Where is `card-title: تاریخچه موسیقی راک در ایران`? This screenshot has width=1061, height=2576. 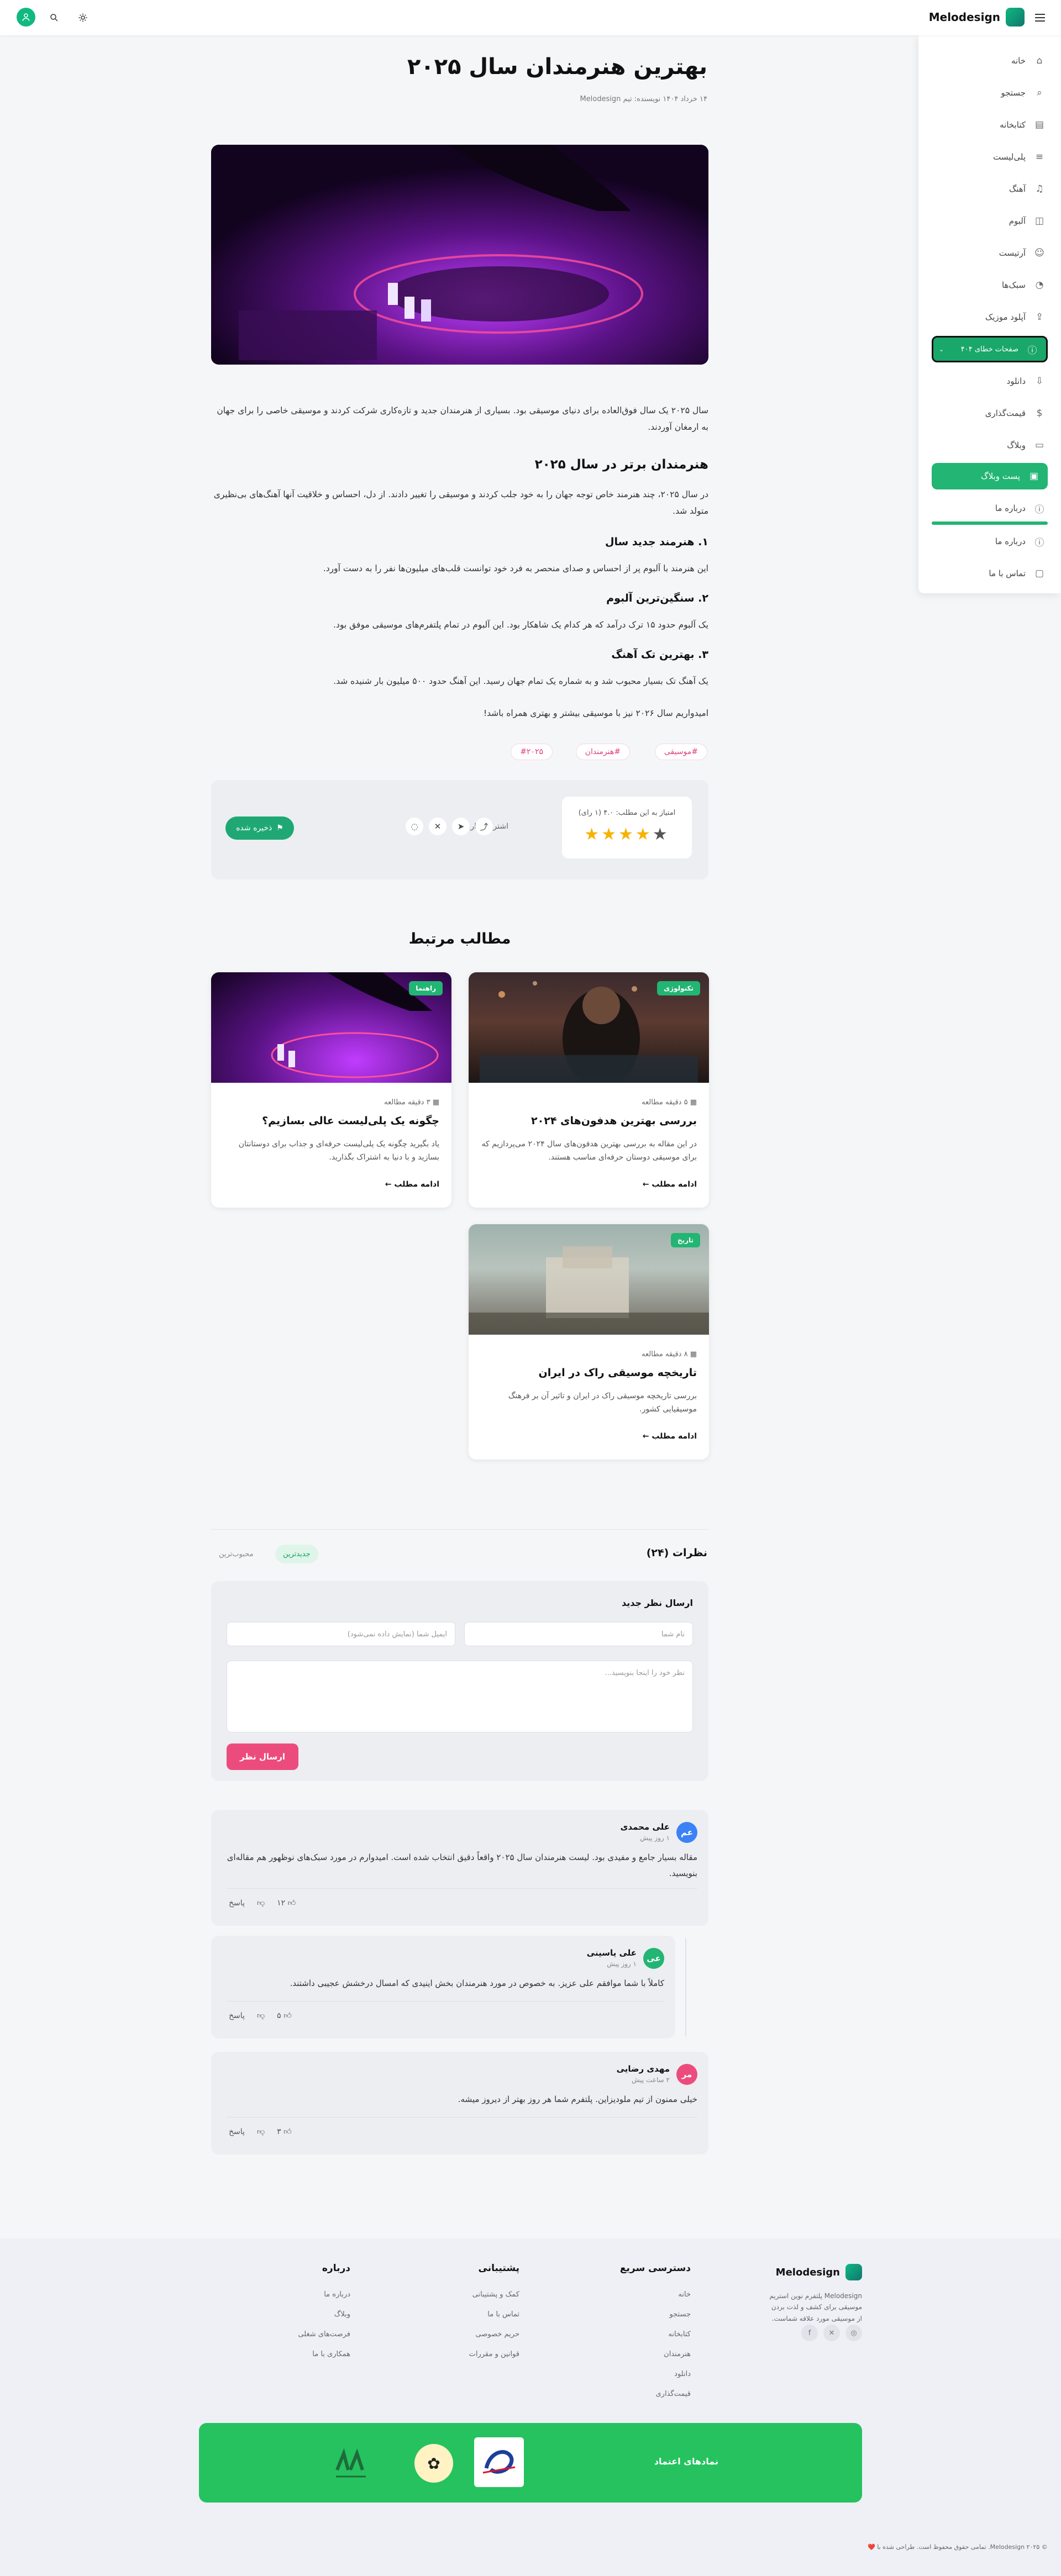
card-title: تاریخچه موسیقی راک در ایران is located at coordinates (589, 1373).